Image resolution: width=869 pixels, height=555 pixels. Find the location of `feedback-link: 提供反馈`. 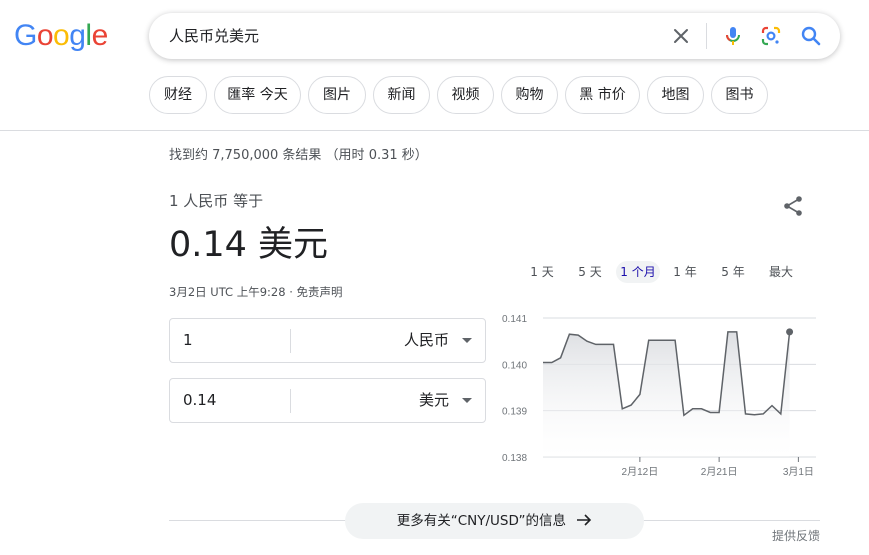

feedback-link: 提供反馈 is located at coordinates (796, 535).